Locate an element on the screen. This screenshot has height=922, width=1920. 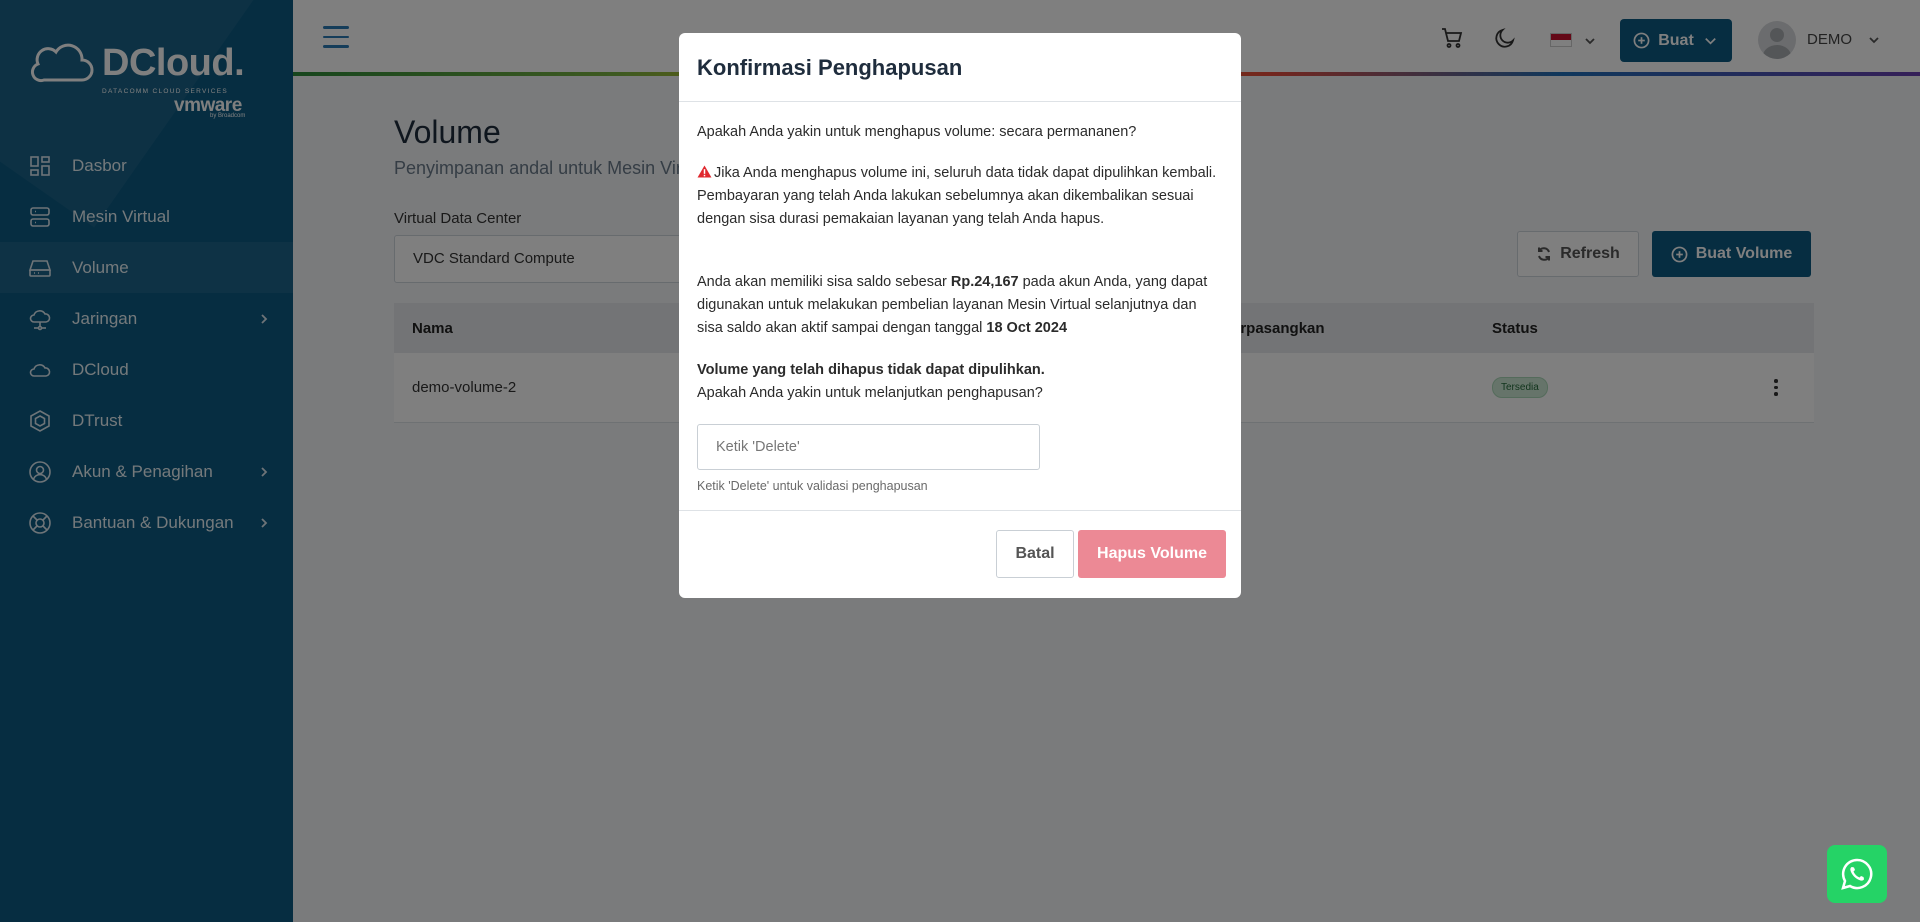
whatsapp-icon is located at coordinates (1857, 874).